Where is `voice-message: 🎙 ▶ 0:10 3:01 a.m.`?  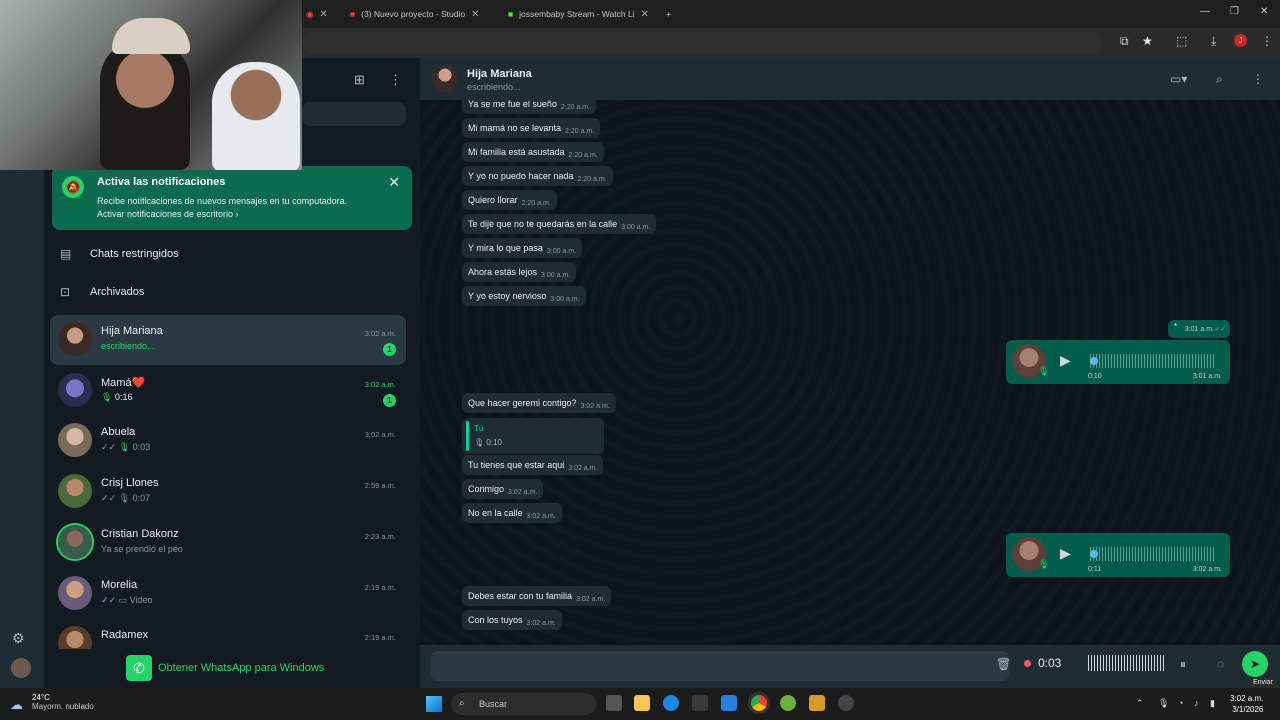
voice-message: 🎙 ▶ 0:10 3:01 a.m. is located at coordinates (1118, 362).